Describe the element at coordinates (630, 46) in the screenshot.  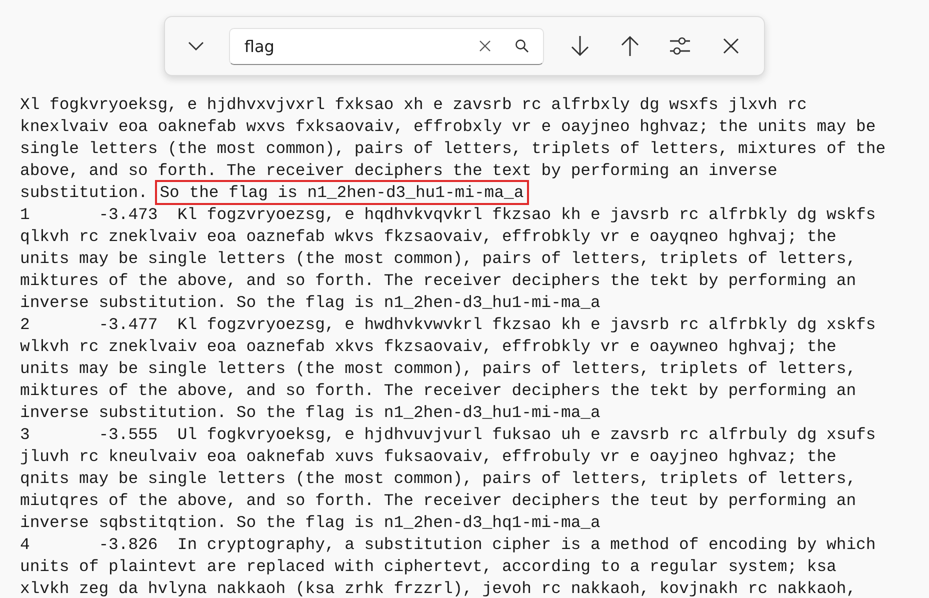
I see `arrow-up-icon` at that location.